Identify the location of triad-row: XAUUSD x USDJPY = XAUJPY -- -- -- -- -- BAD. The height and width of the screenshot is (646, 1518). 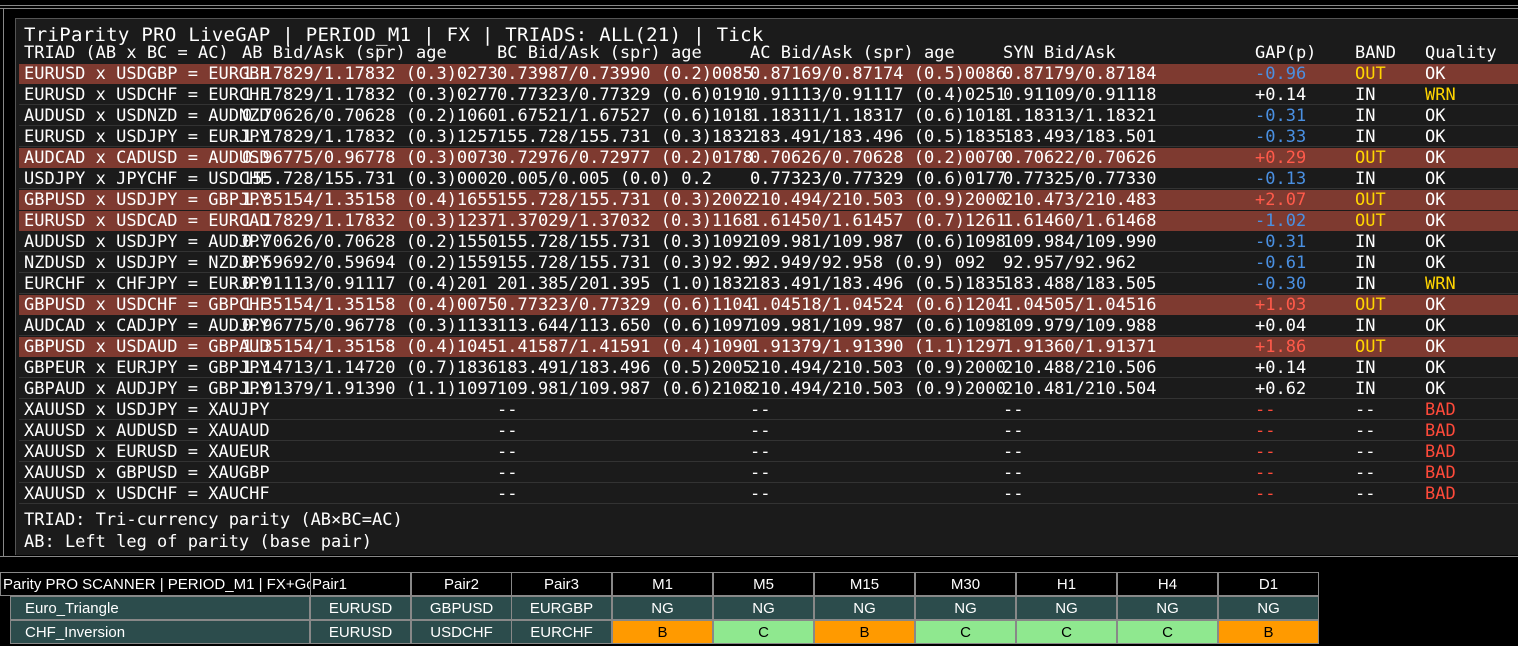
(768, 410).